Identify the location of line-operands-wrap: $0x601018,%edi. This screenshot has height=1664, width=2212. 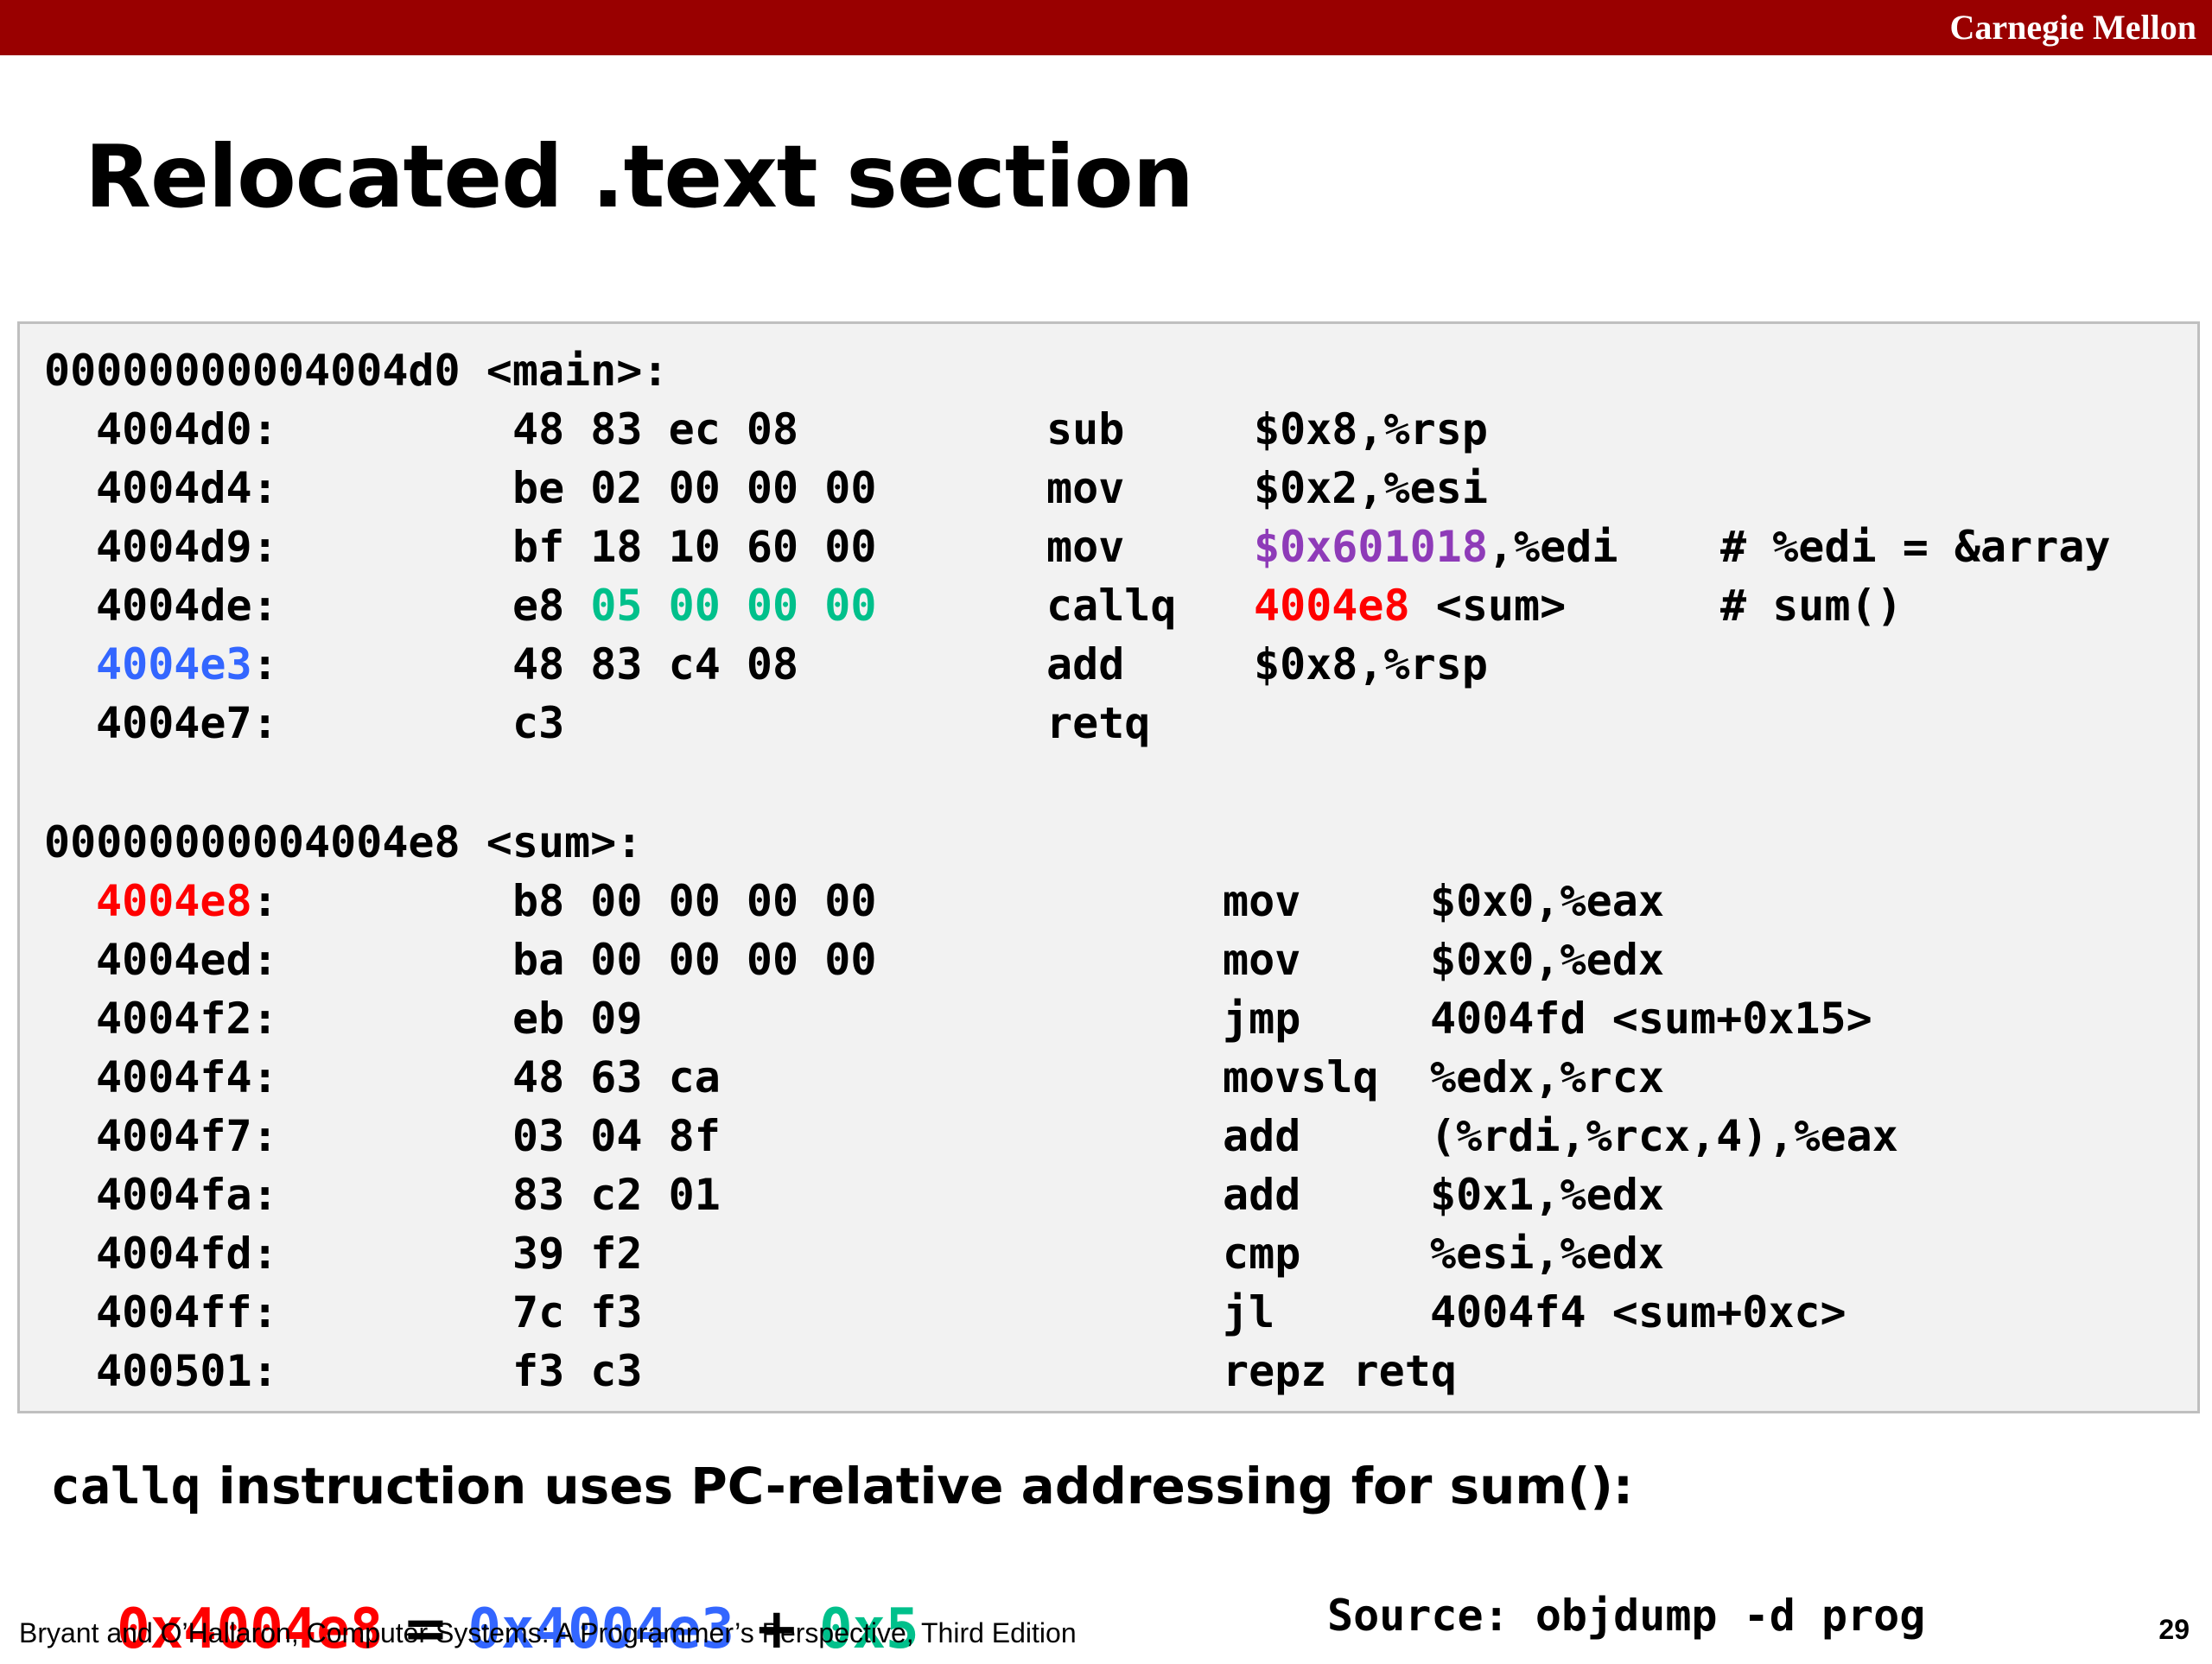
(1436, 547).